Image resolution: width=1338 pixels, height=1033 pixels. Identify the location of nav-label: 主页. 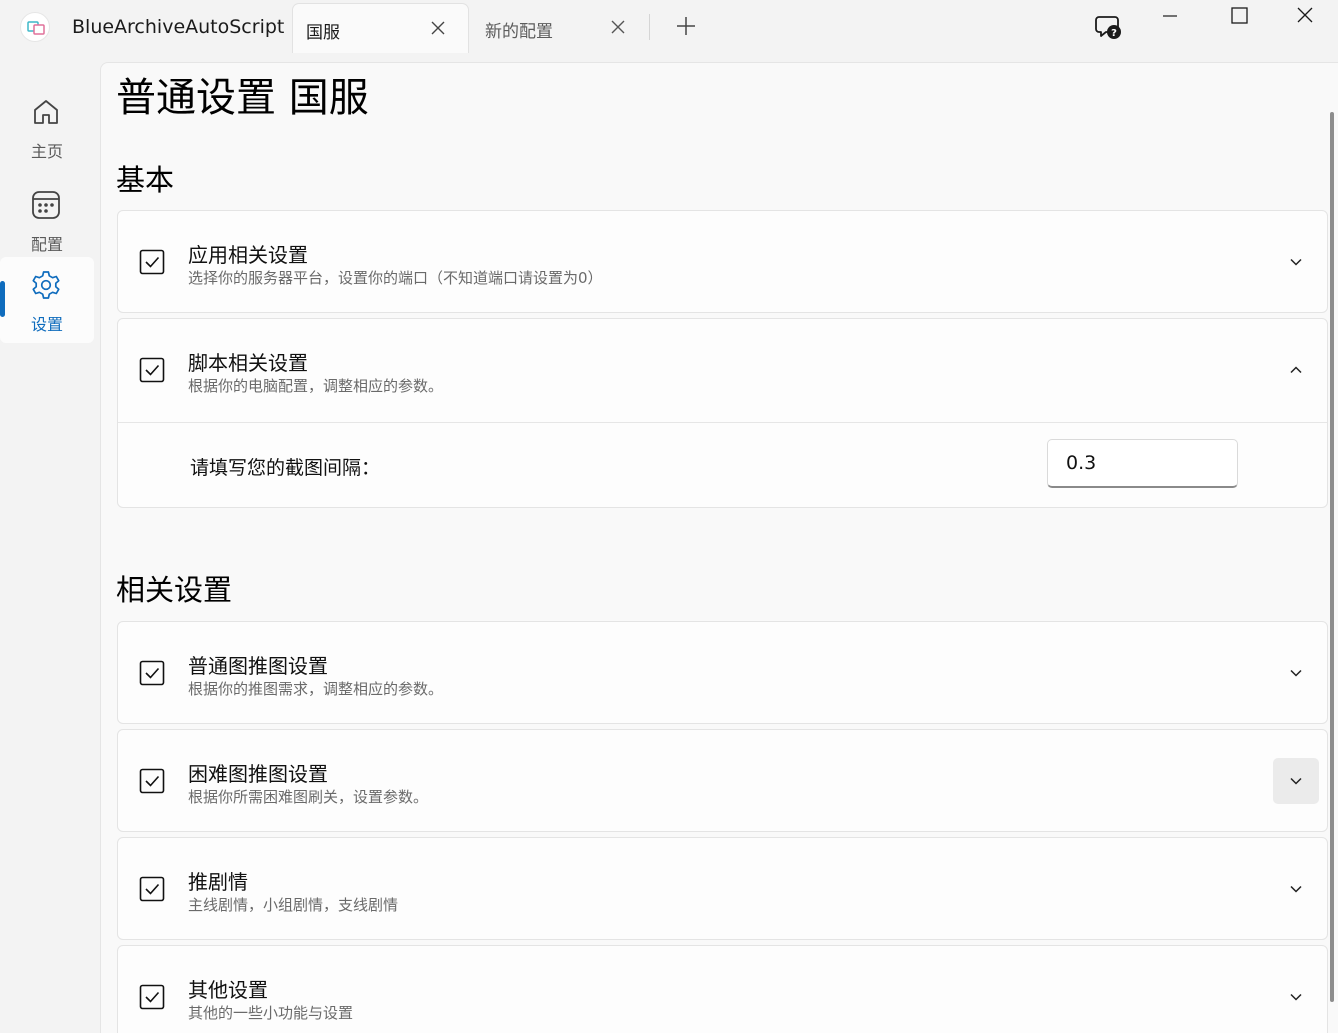
(46, 151).